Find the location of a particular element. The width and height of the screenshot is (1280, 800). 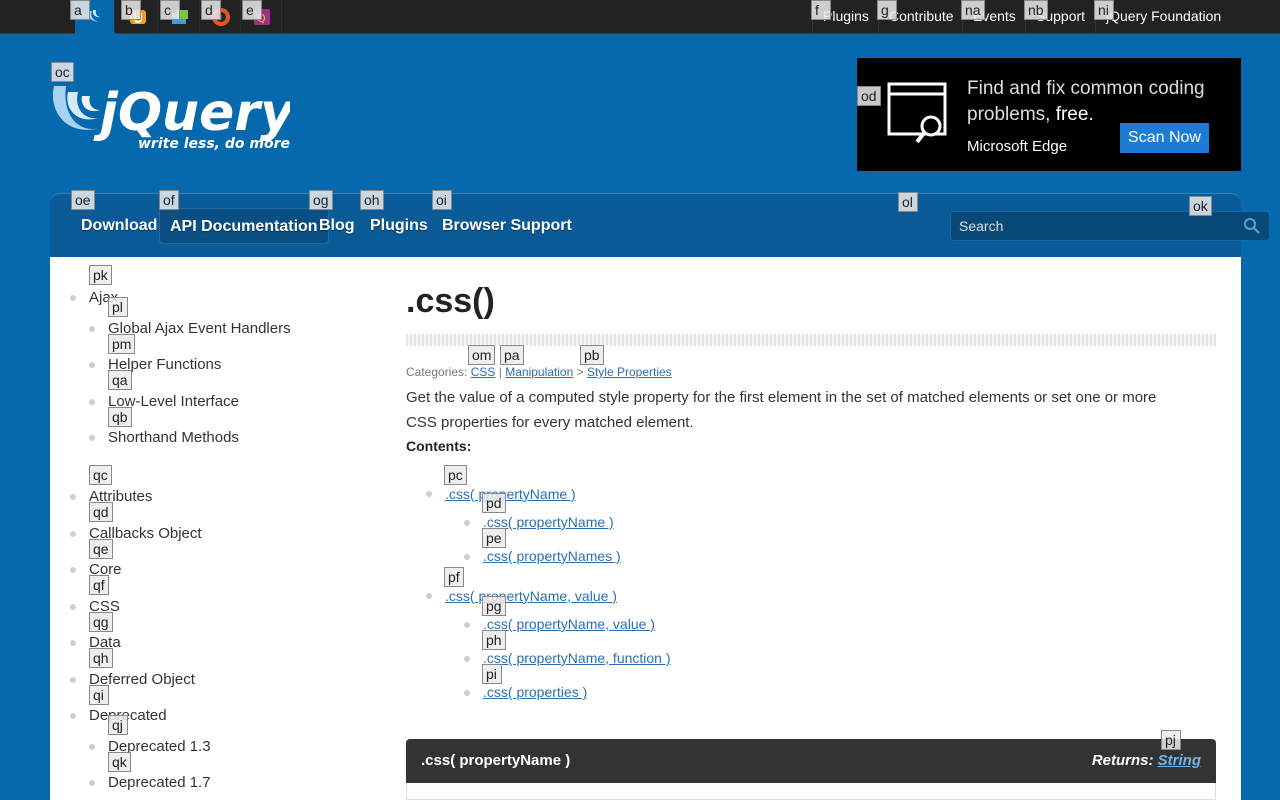

sidebar-item-shorthand-methods: Shorthand Methods is located at coordinates (173, 437).